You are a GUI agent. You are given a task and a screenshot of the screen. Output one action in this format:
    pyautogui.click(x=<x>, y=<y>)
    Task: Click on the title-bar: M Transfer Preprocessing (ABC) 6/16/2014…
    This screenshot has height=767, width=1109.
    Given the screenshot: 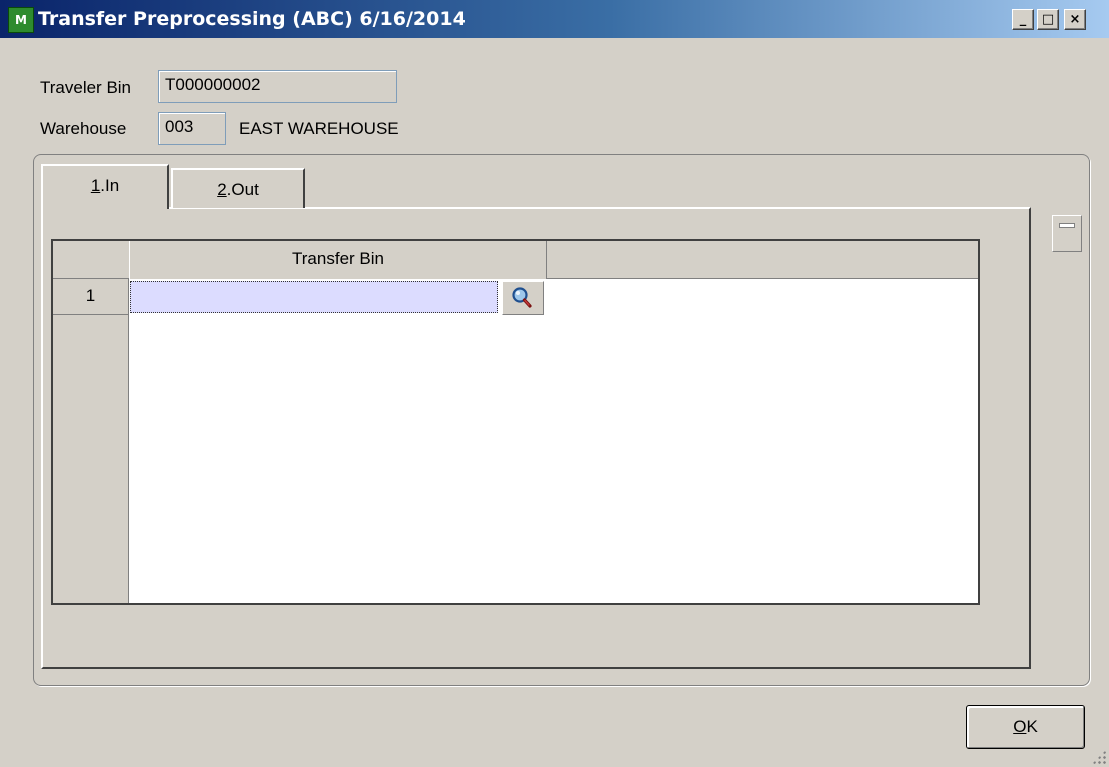 What is the action you would take?
    pyautogui.click(x=554, y=19)
    